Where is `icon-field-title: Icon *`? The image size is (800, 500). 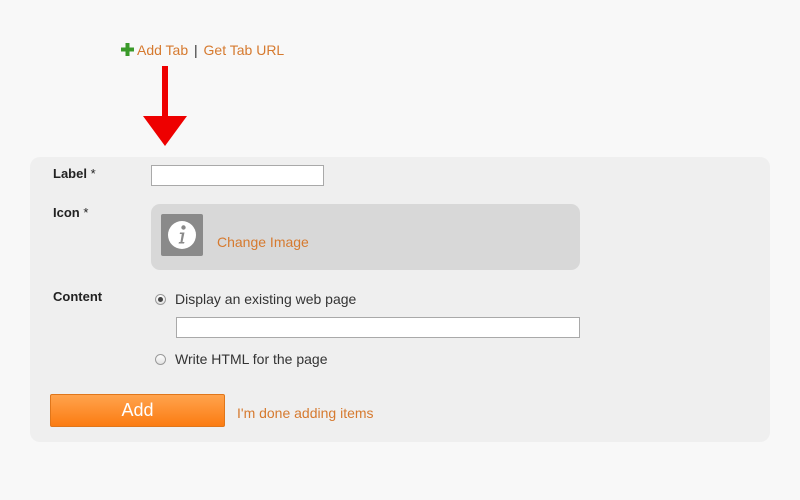 icon-field-title: Icon * is located at coordinates (70, 212).